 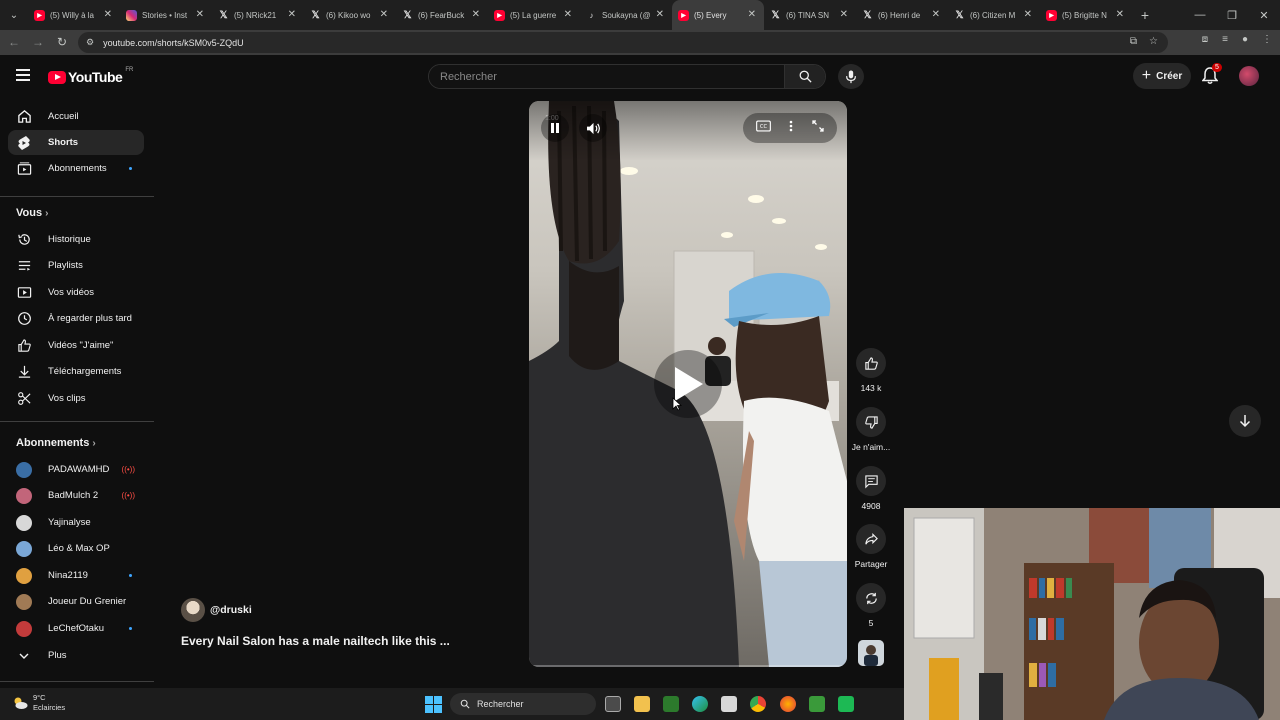 I want to click on sidebar-subscription: LeChefOtaku, so click(x=76, y=628).